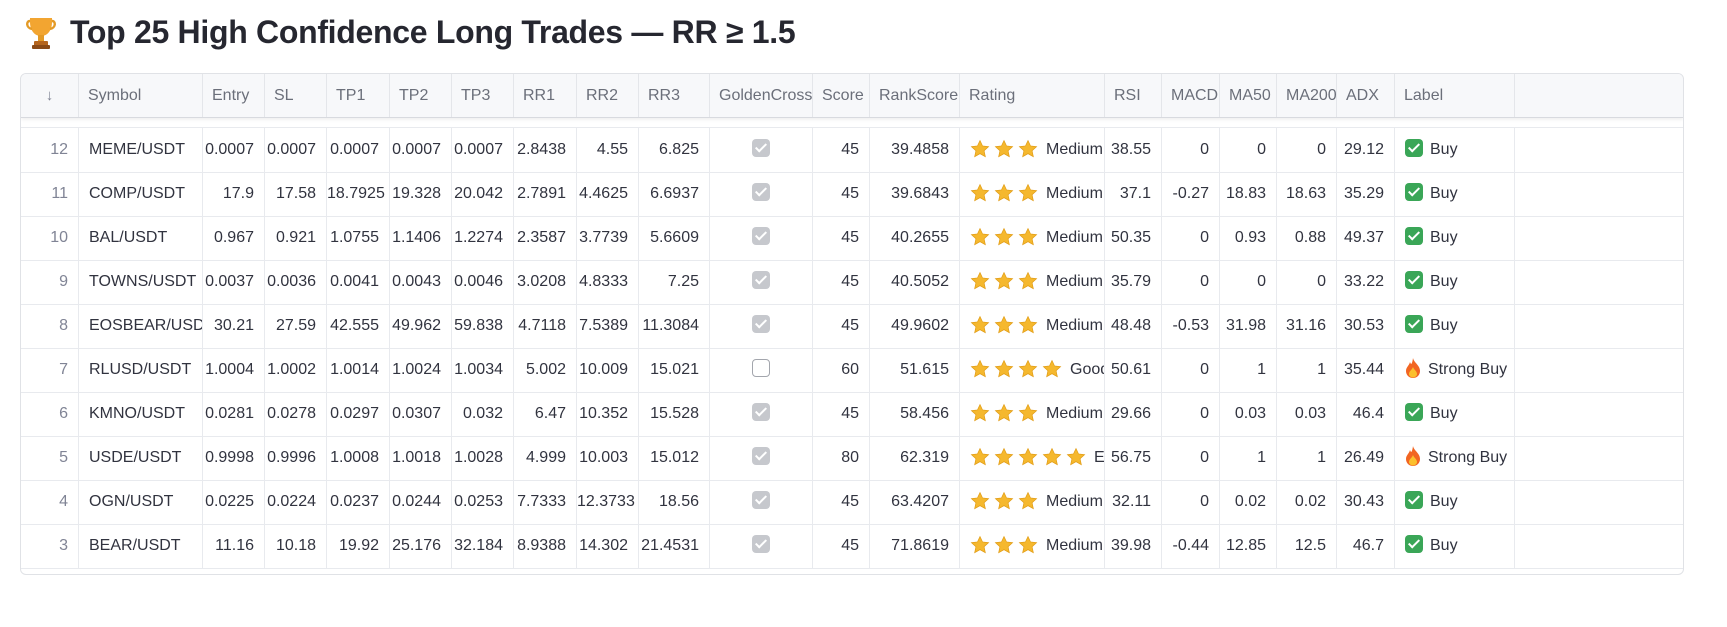 Image resolution: width=1727 pixels, height=627 pixels. I want to click on cell-tp1: 0.0237, so click(358, 502).